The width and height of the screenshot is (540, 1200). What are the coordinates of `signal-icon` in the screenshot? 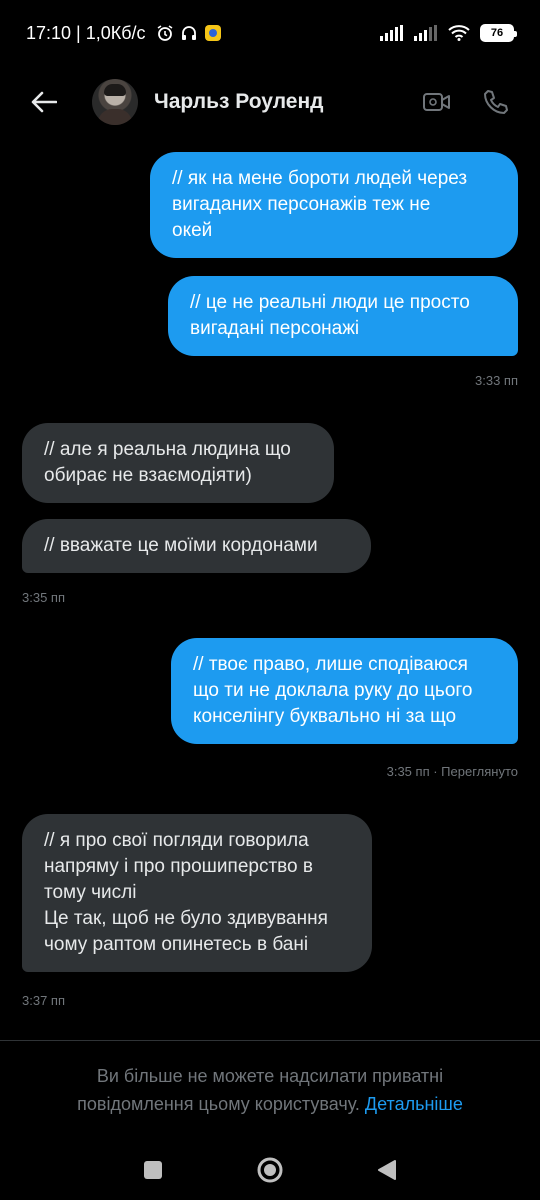 It's located at (391, 33).